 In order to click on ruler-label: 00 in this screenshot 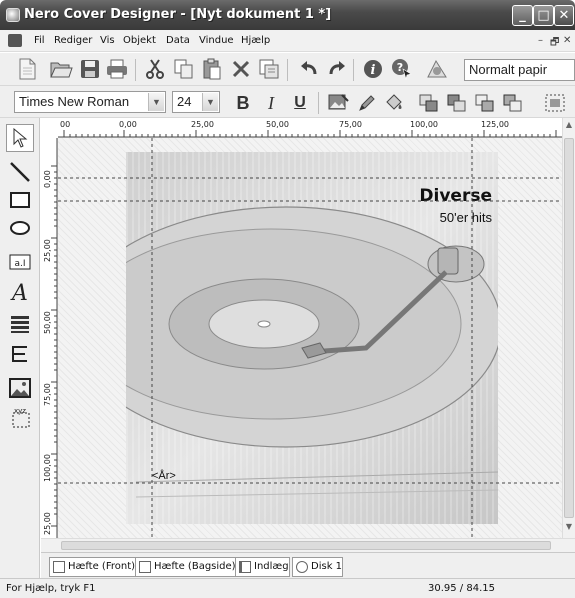, I will do `click(65, 124)`.